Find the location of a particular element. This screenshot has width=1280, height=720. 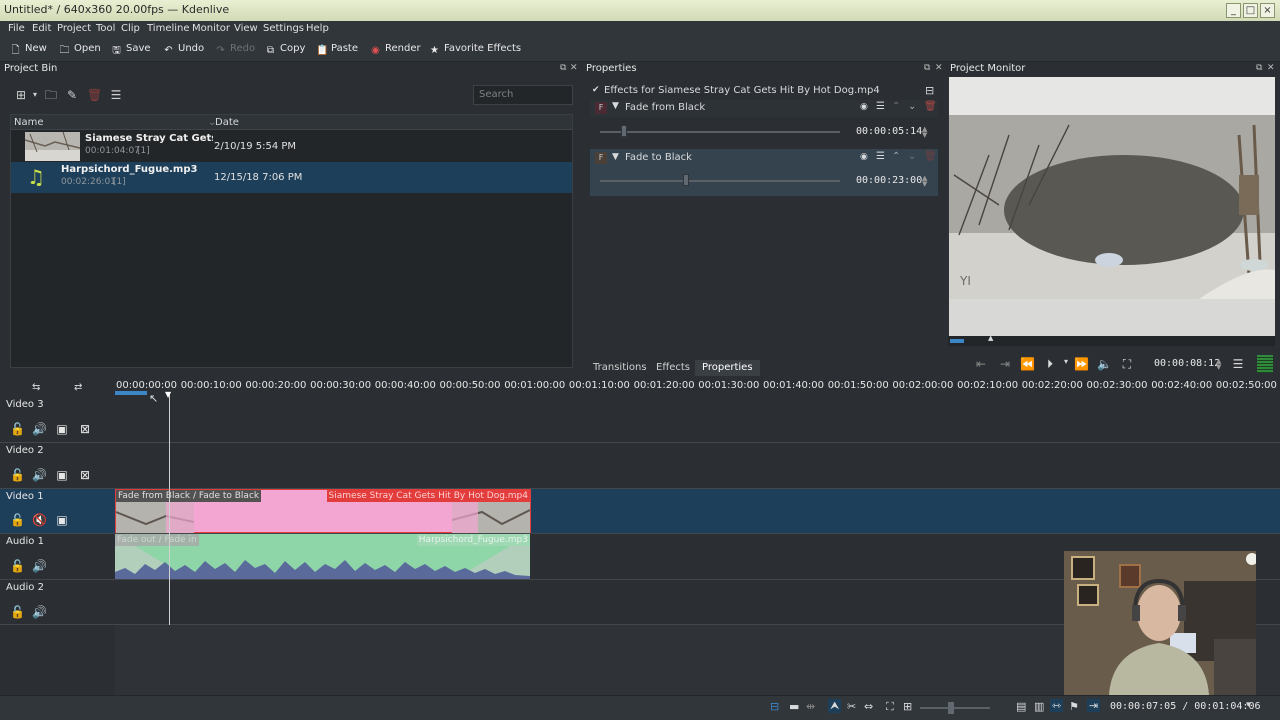

playhead-marker-icon: ▼ is located at coordinates (168, 394).